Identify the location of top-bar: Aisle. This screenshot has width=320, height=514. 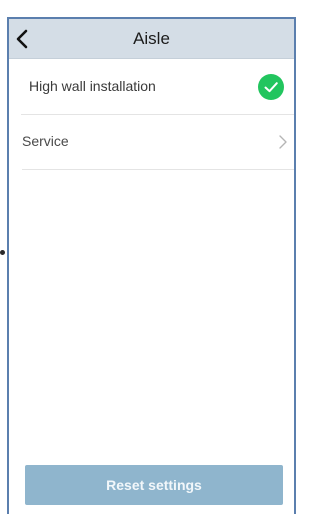
(151, 39).